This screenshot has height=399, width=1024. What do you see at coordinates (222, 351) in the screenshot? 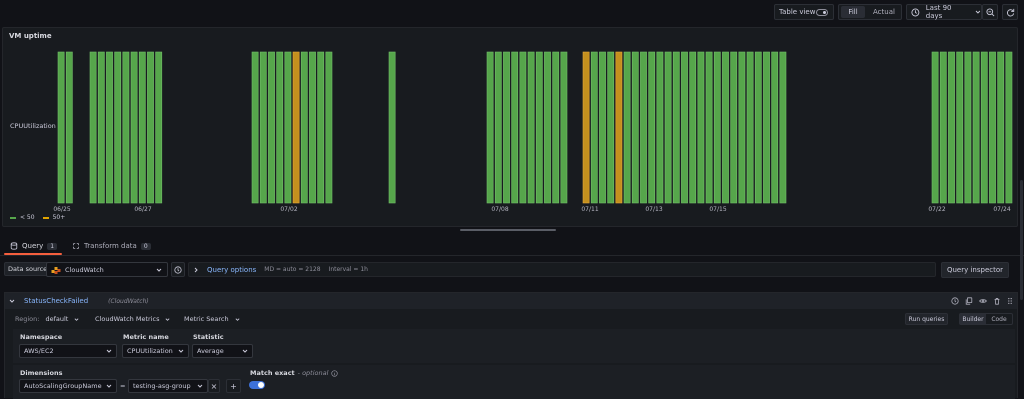
I see `statistic-select: Average` at bounding box center [222, 351].